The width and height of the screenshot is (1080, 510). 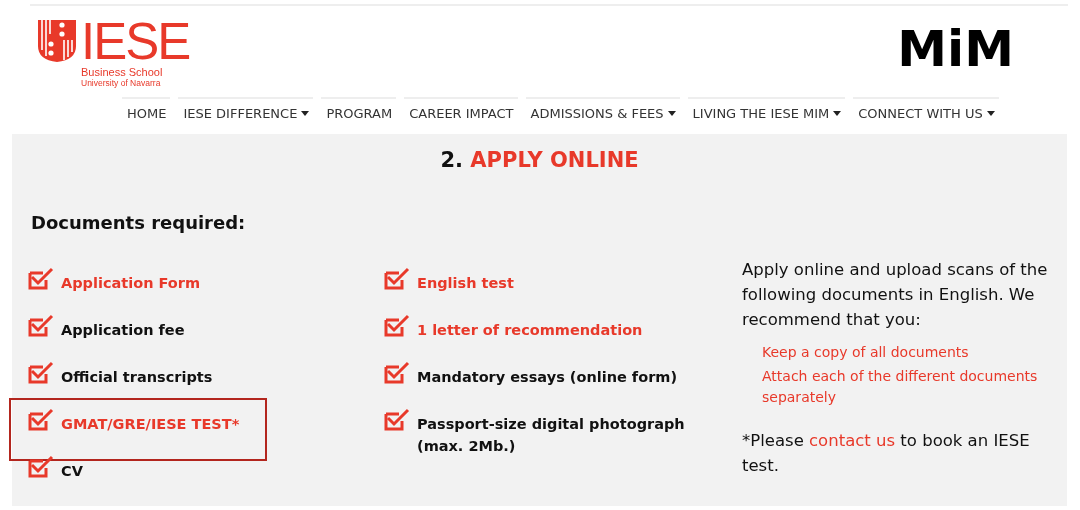 What do you see at coordinates (866, 352) in the screenshot?
I see `recommendation-item: Keep a copy of all documents` at bounding box center [866, 352].